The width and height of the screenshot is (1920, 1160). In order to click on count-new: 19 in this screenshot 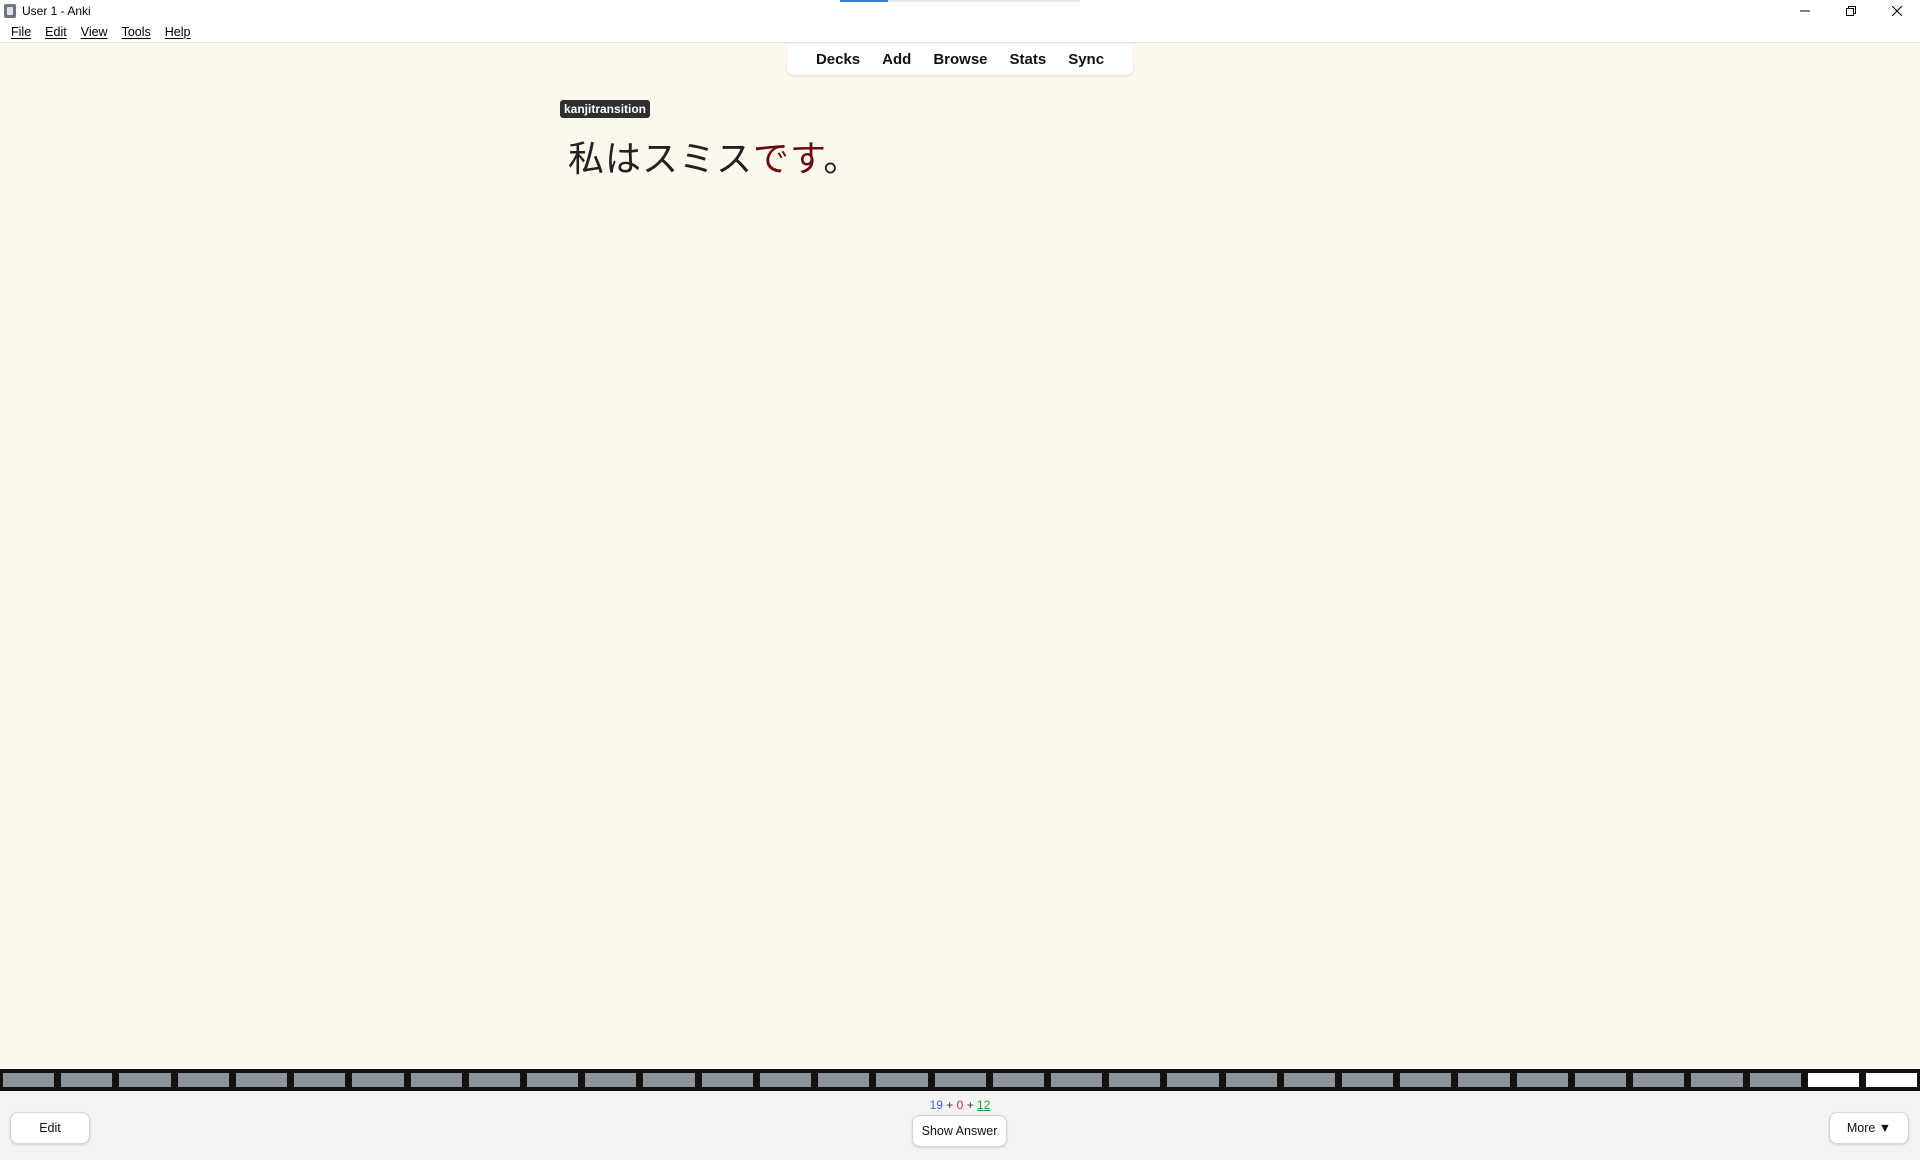, I will do `click(936, 1105)`.